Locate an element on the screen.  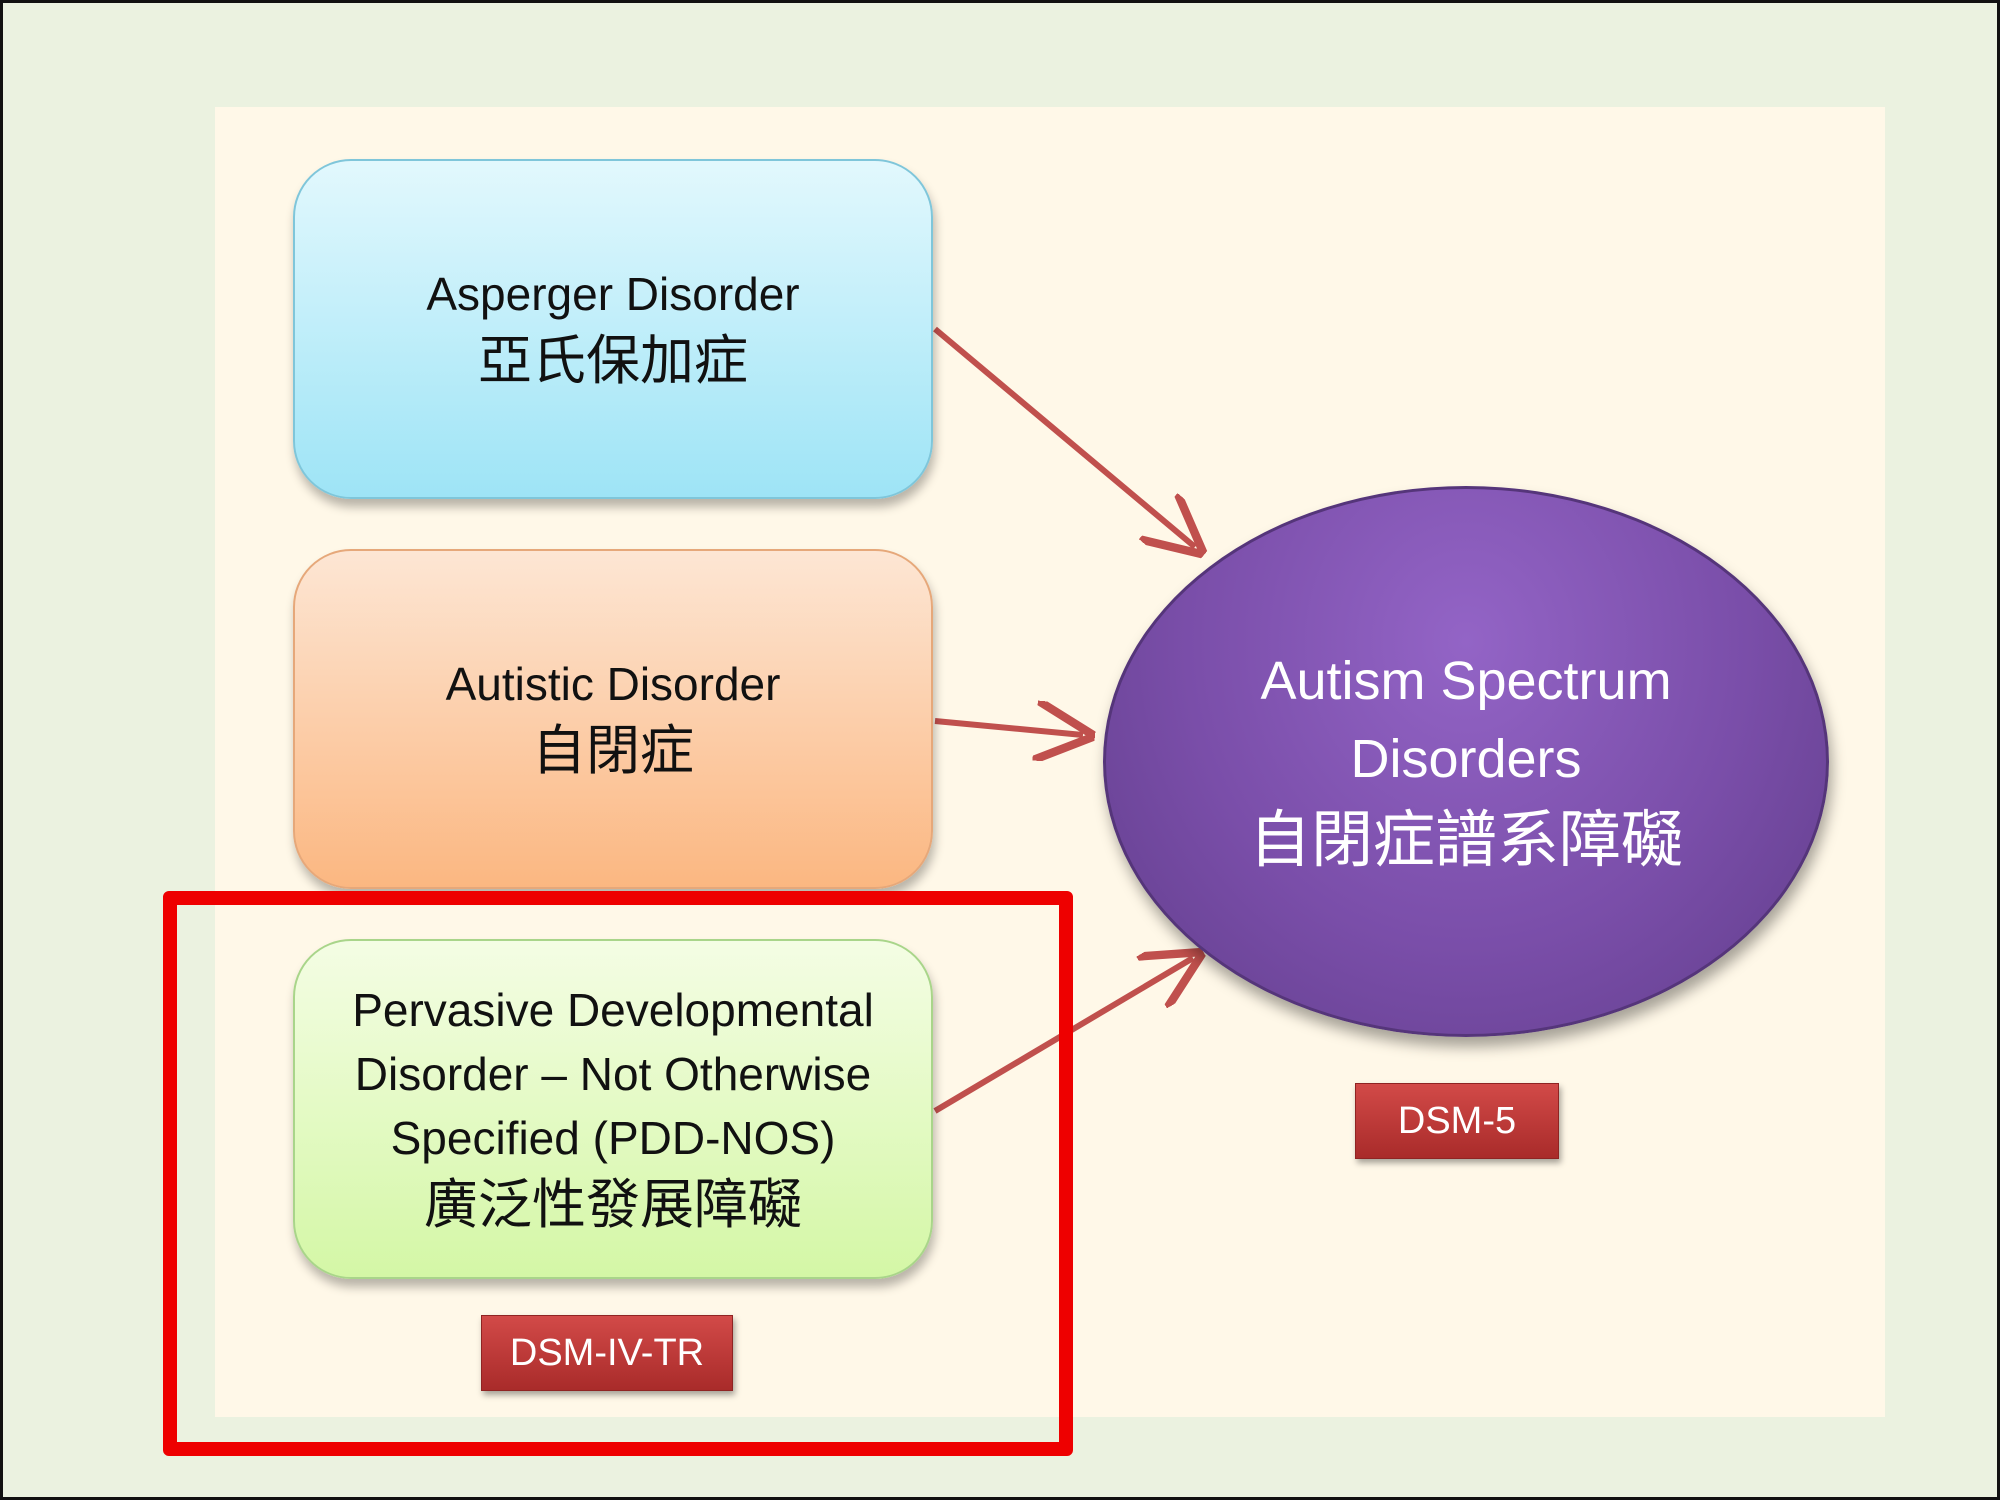
autistic-label-zh: 自閉症 is located at coordinates (613, 750).